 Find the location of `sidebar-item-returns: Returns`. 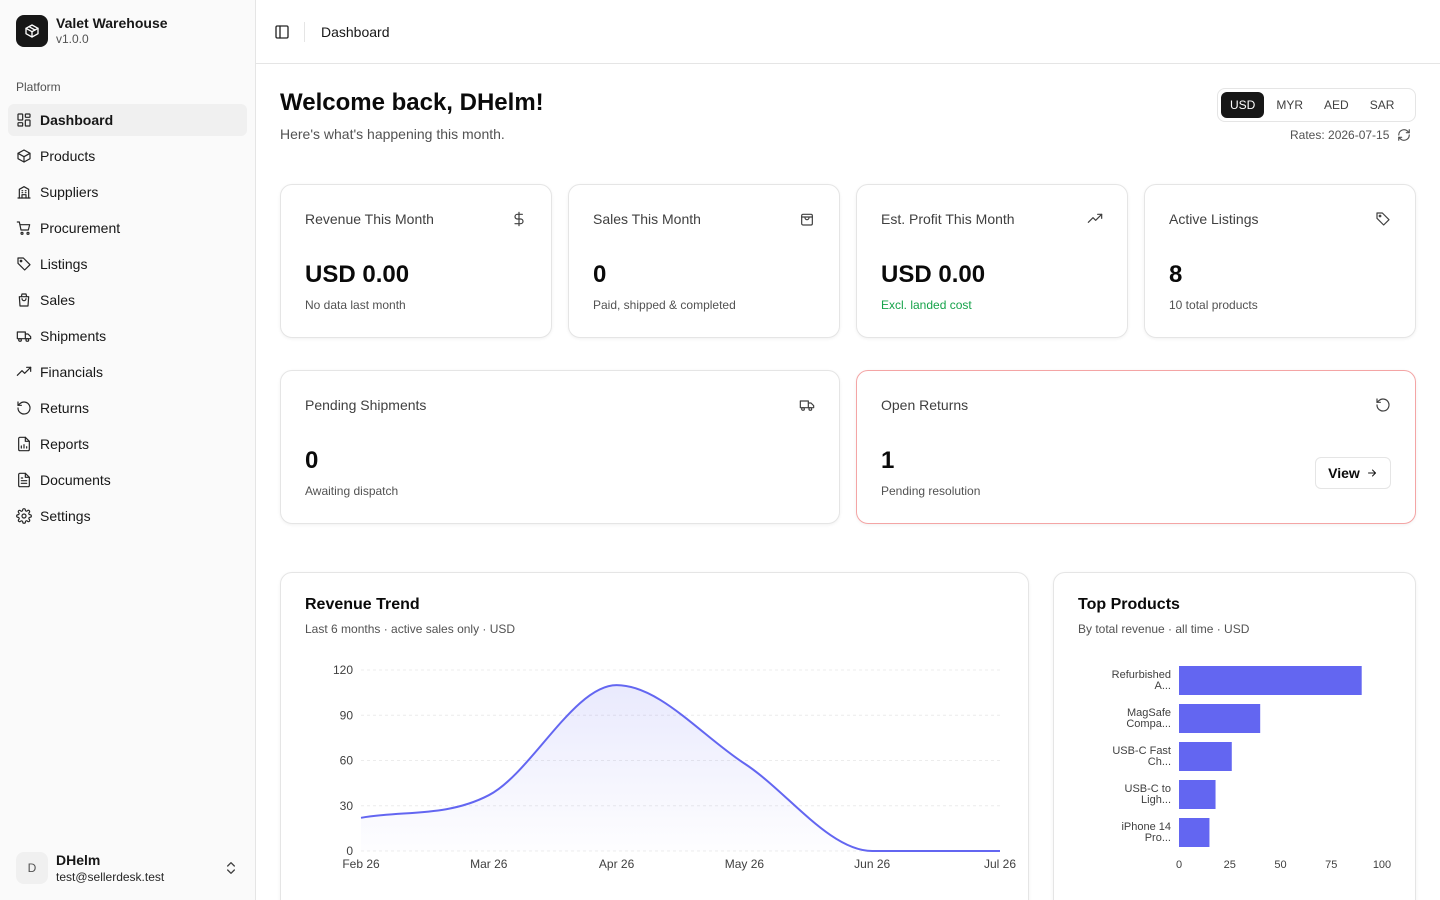

sidebar-item-returns: Returns is located at coordinates (127, 408).